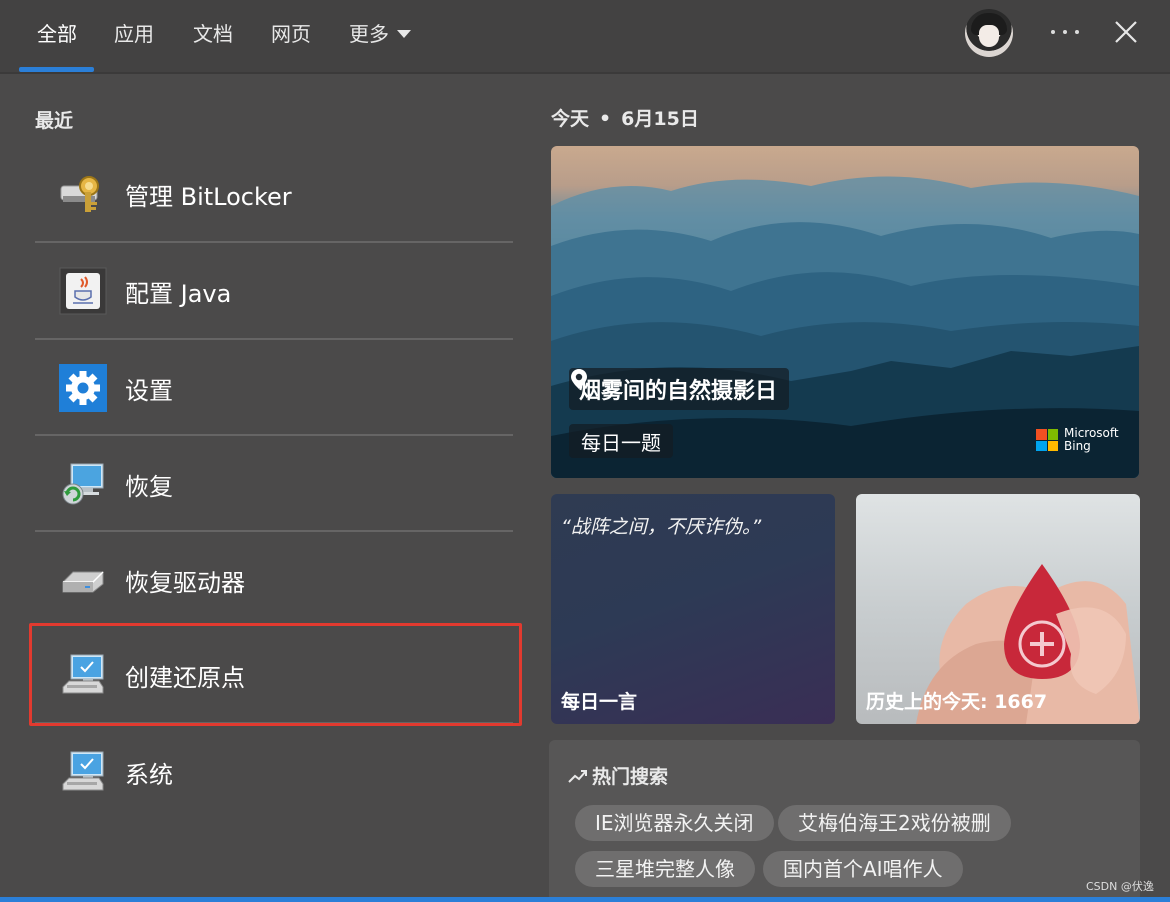 This screenshot has height=902, width=1170. I want to click on daily-quiz-text: 每日一题, so click(621, 442).